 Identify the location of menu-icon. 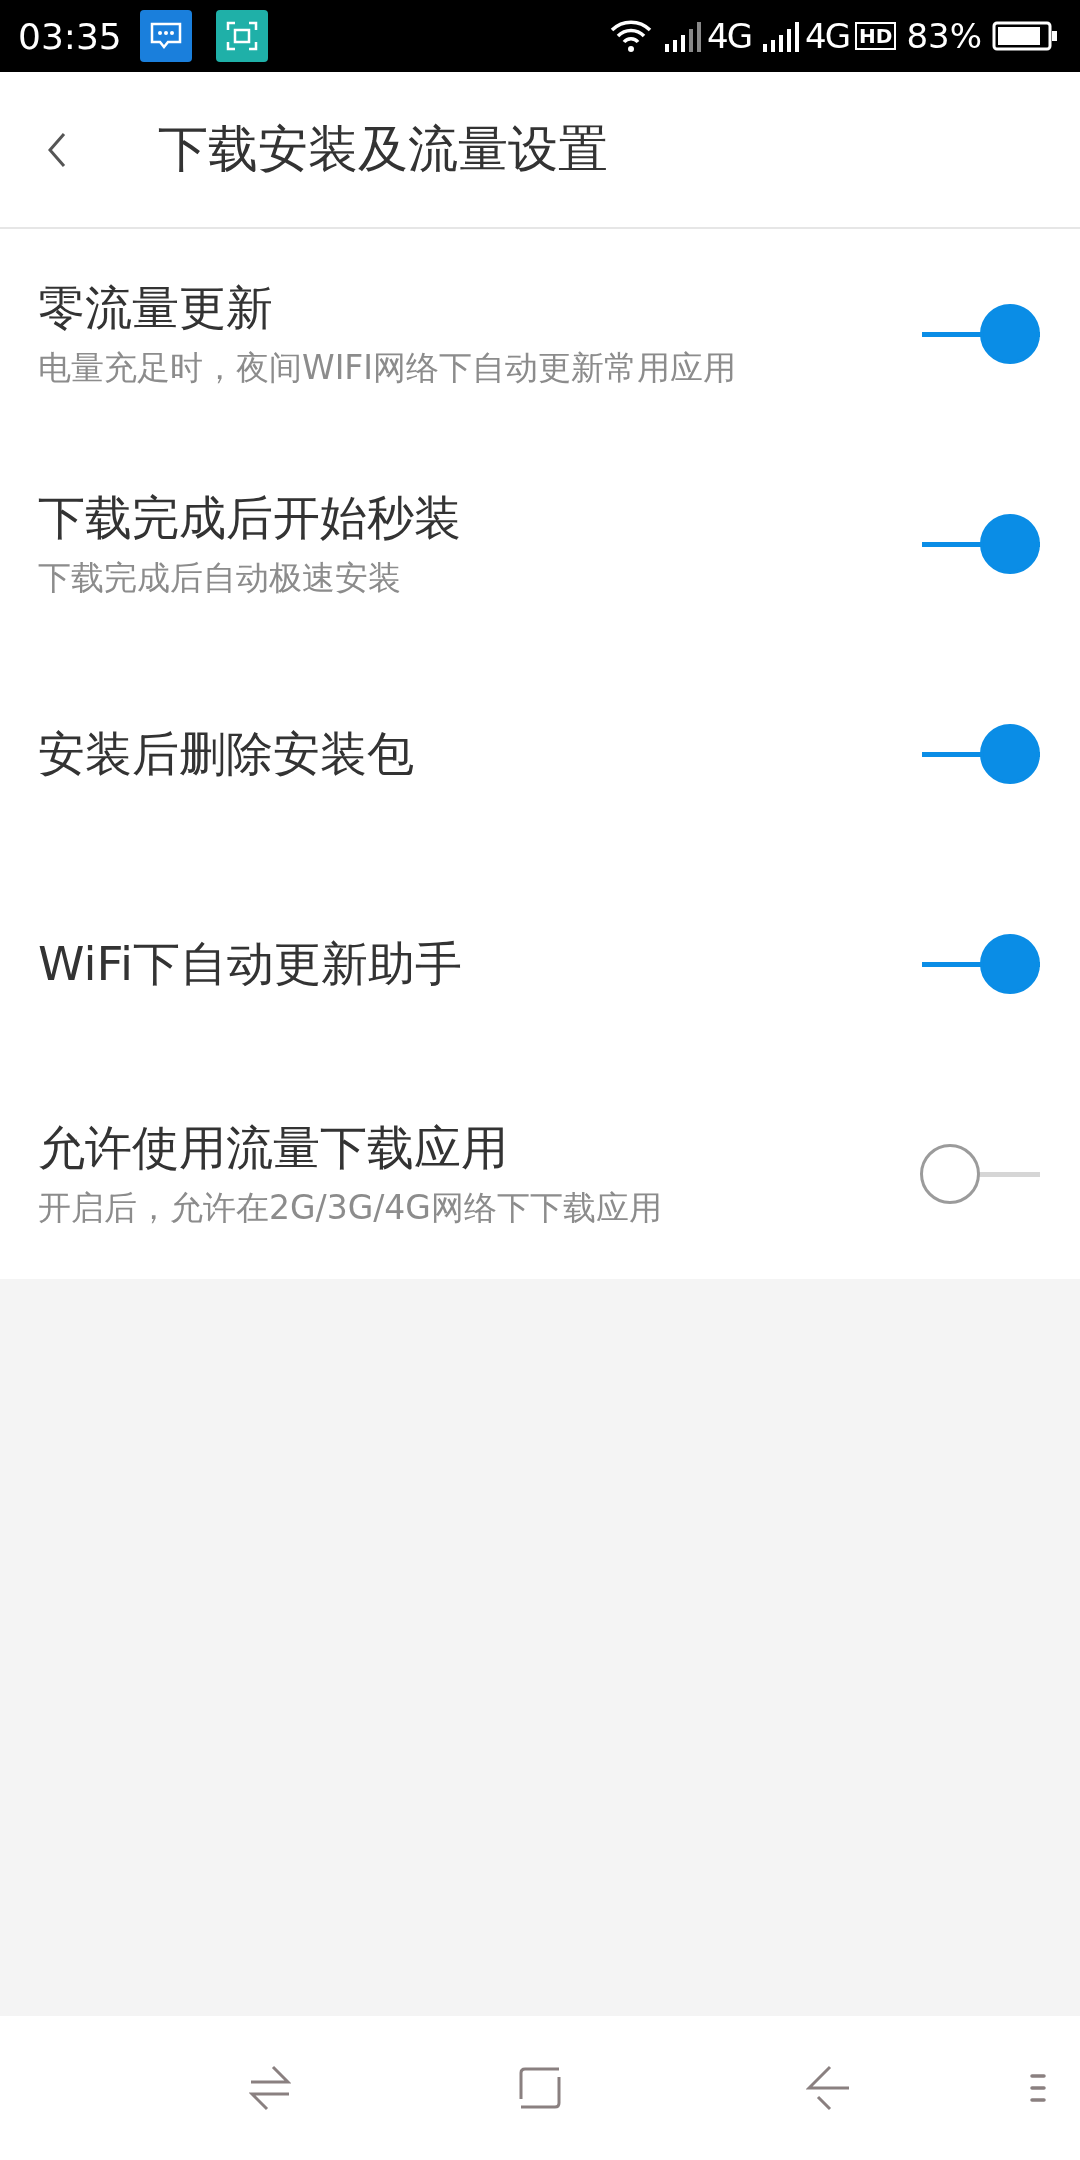
(1038, 2088).